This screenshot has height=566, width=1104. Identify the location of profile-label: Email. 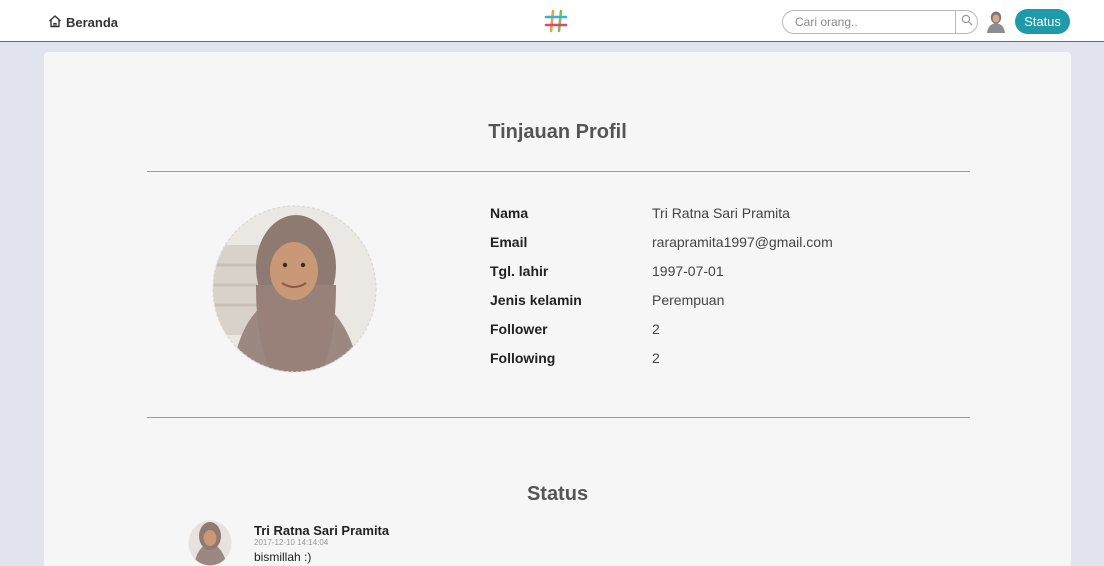
(509, 242).